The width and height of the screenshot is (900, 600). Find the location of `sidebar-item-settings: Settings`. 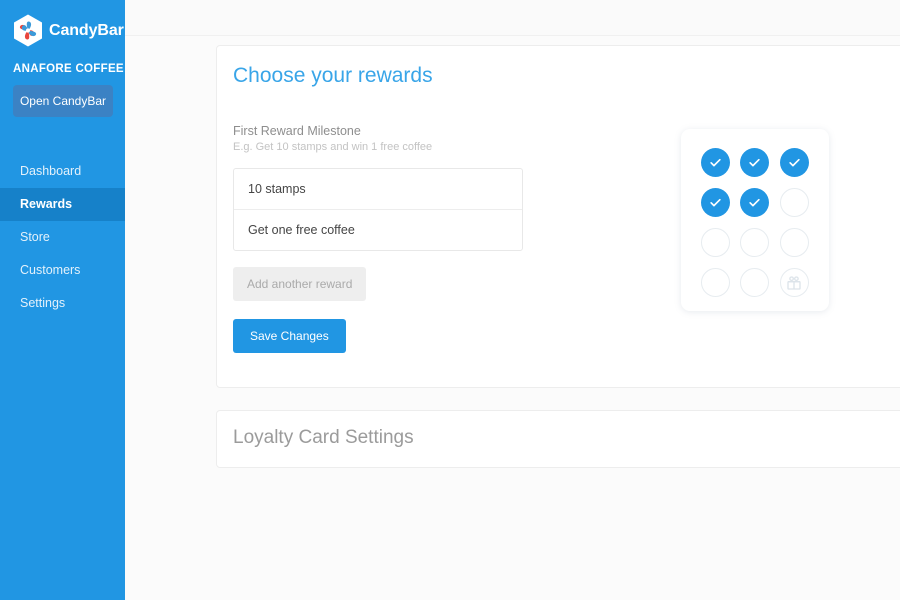

sidebar-item-settings: Settings is located at coordinates (62, 303).